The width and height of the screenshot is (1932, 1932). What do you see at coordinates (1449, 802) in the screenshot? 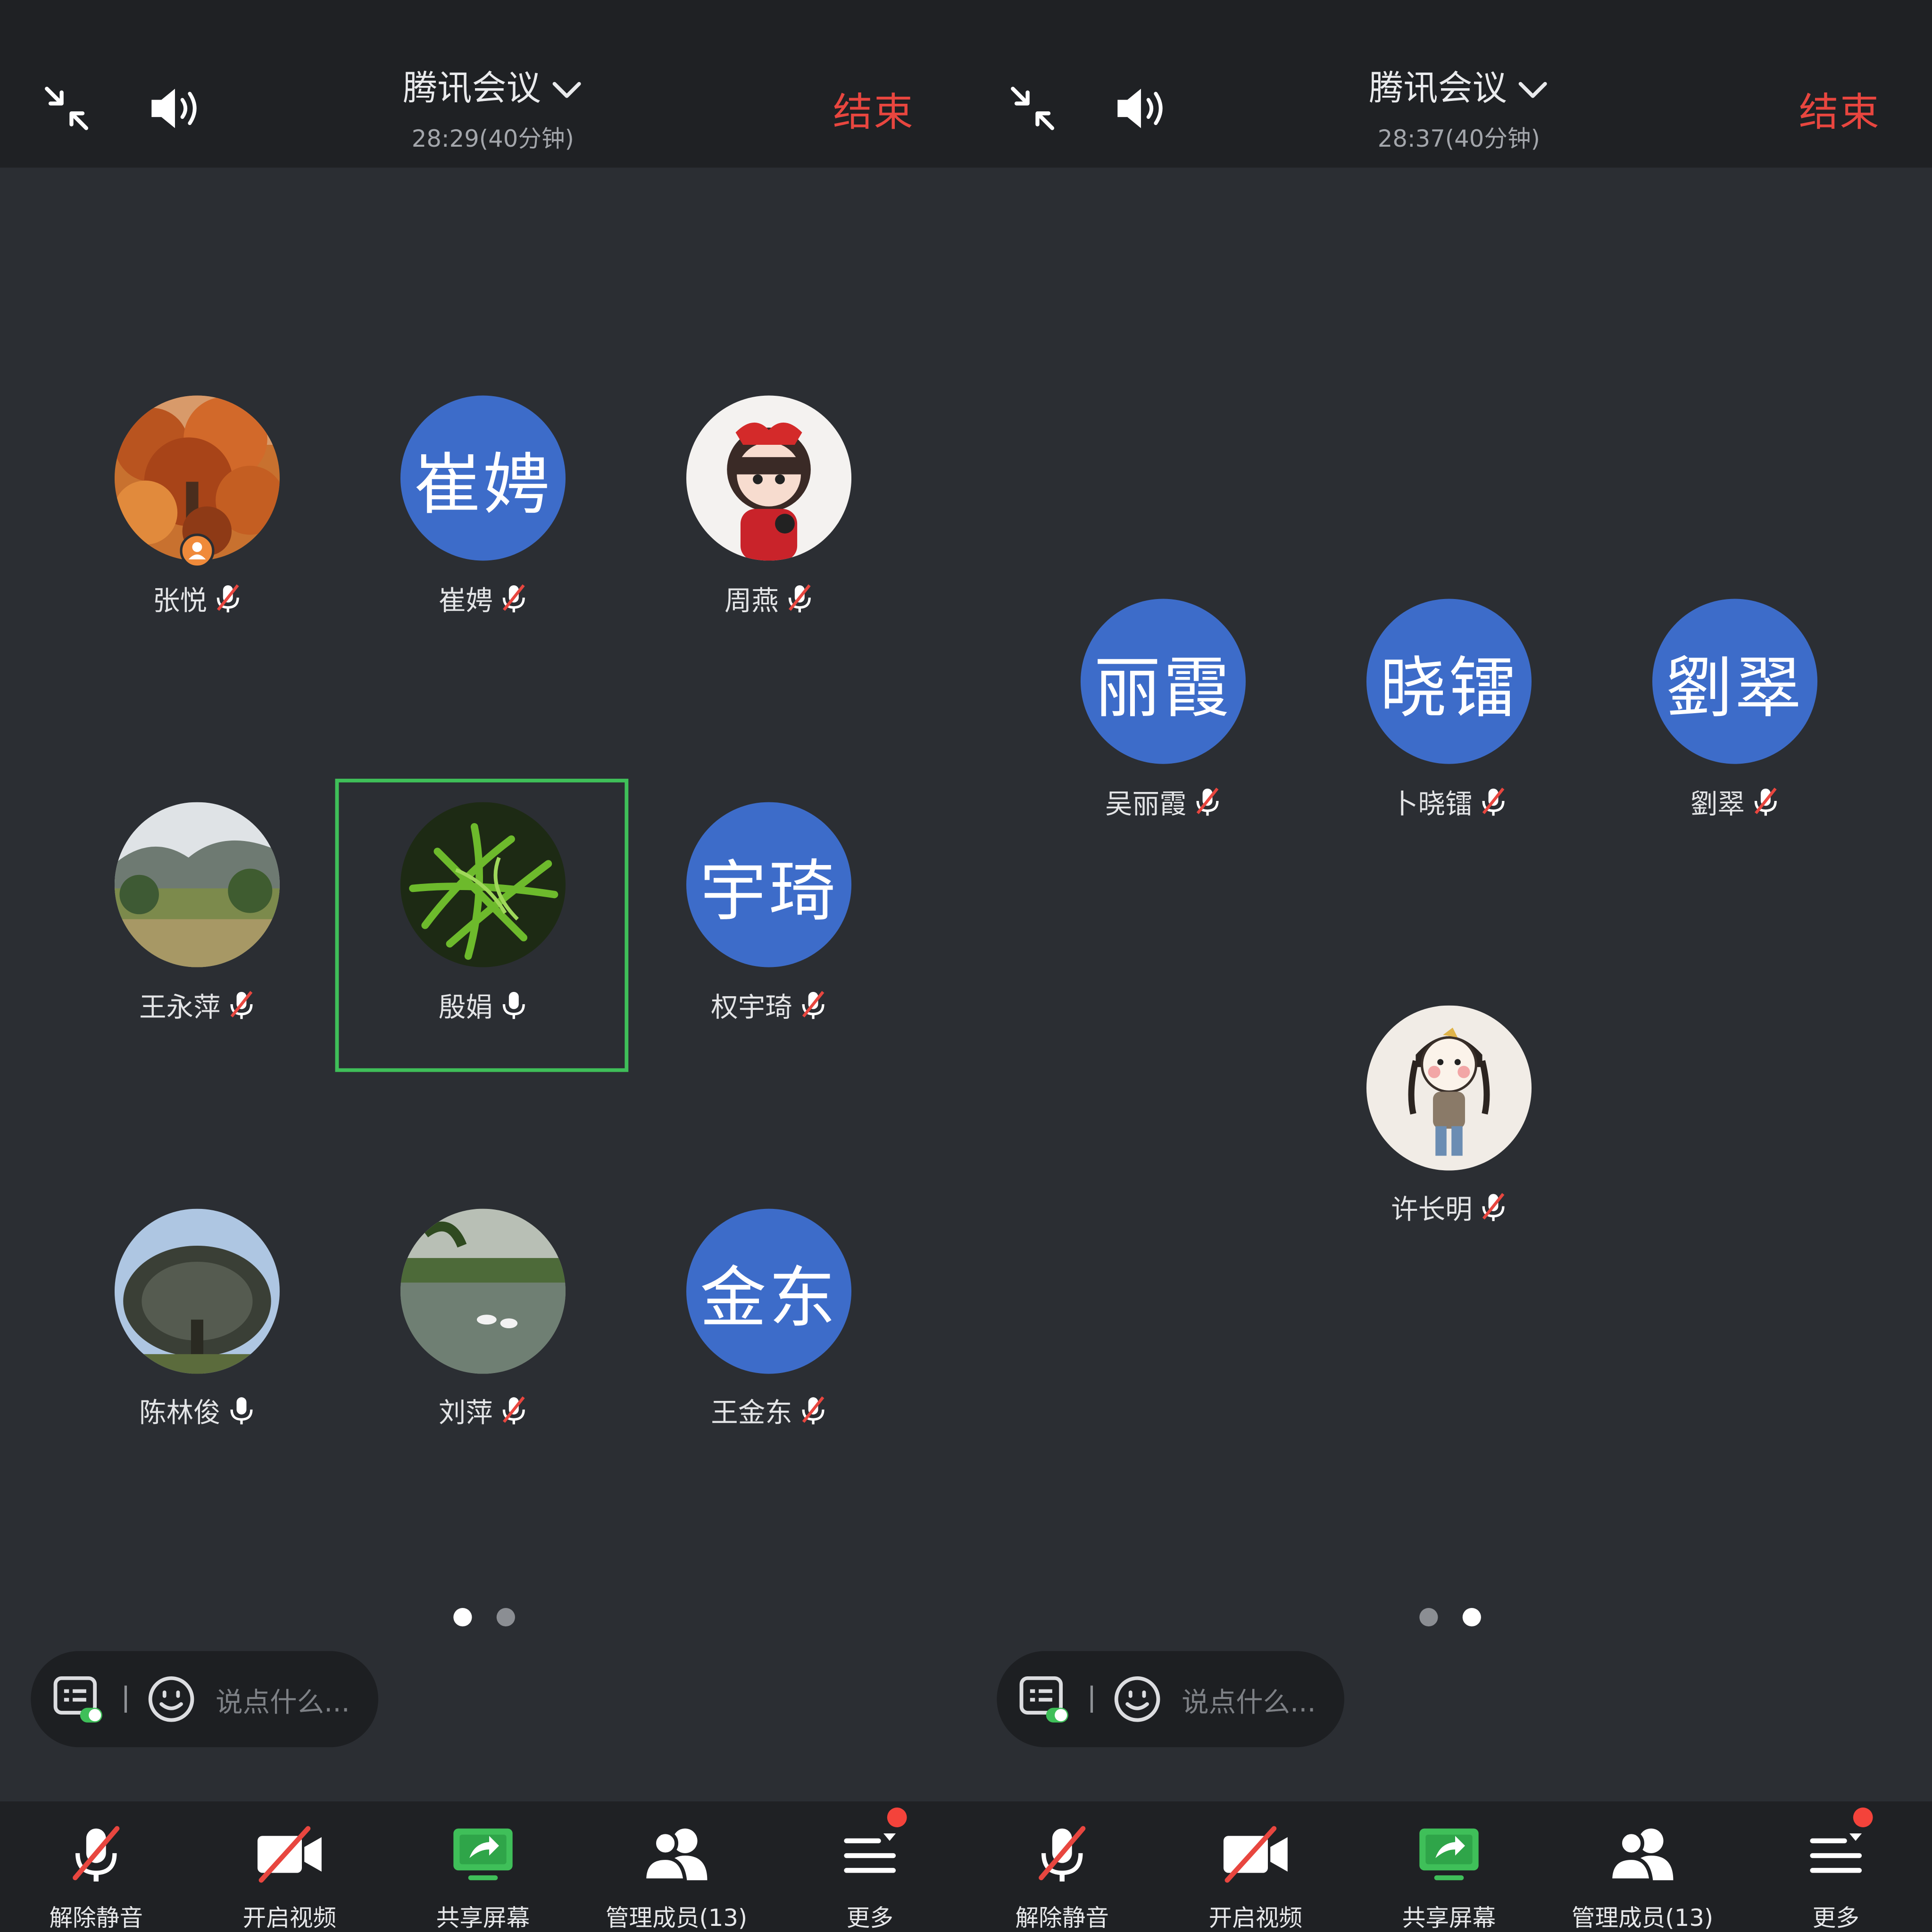
I see `participant-name-buxiaolei: 卜晓镭` at bounding box center [1449, 802].